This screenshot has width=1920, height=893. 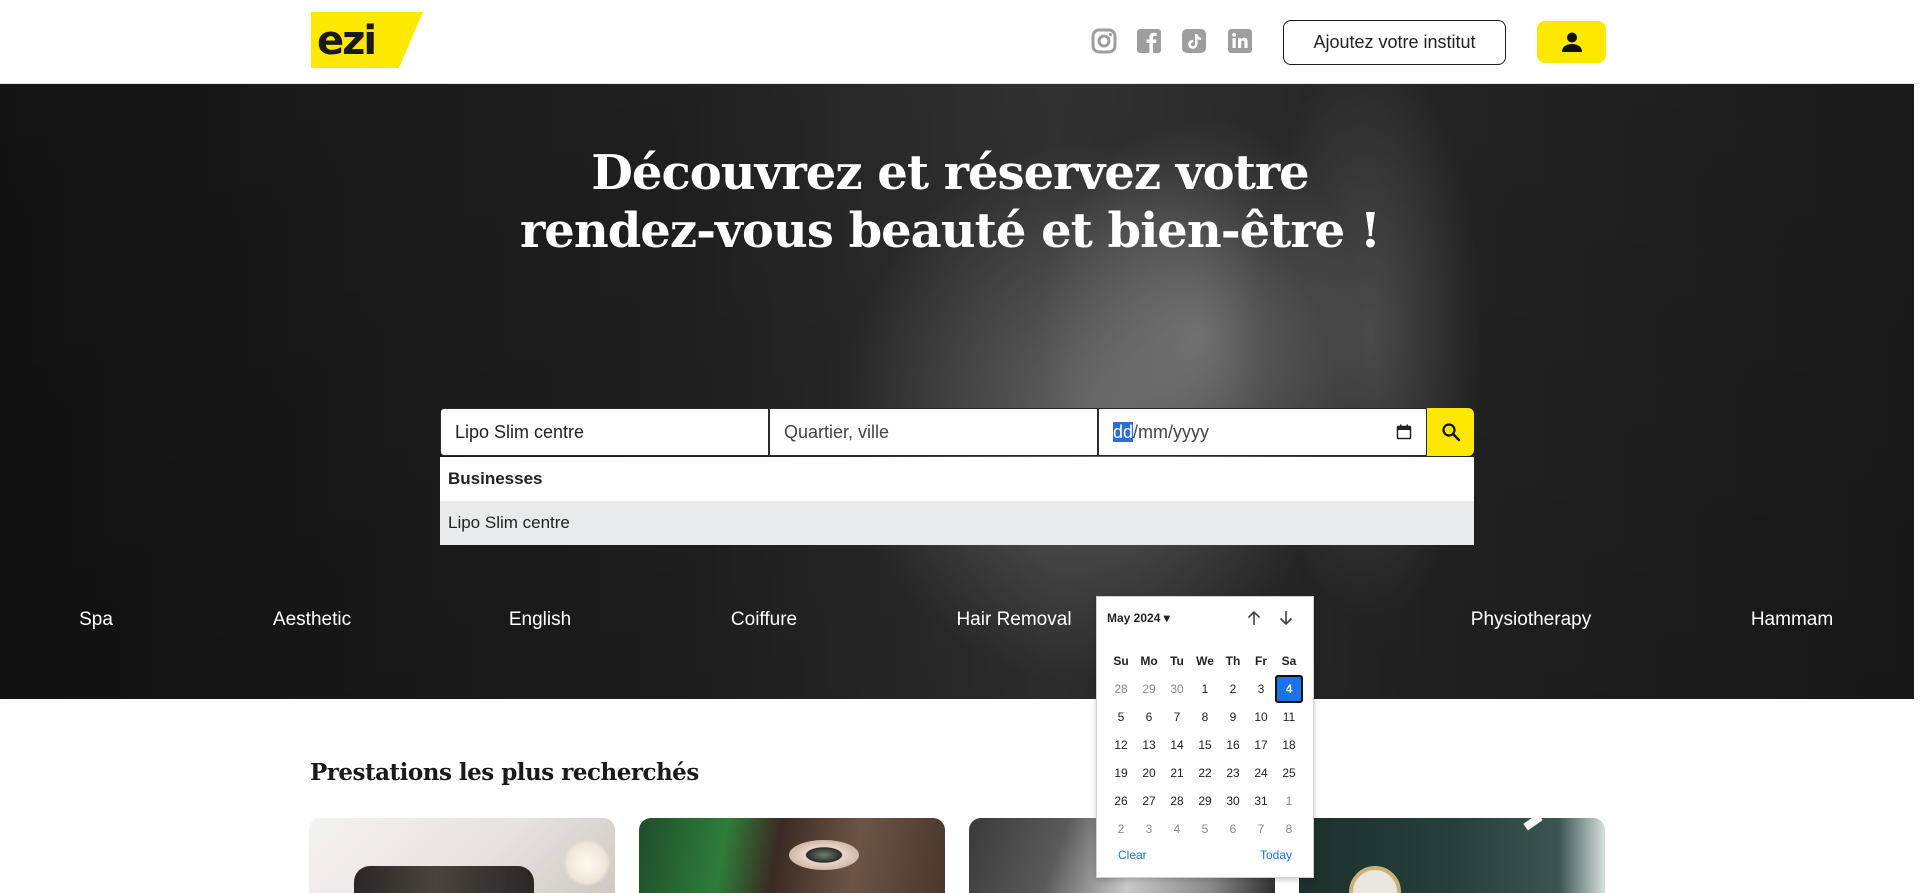 I want to click on month-label: May 2024, so click(x=1134, y=618).